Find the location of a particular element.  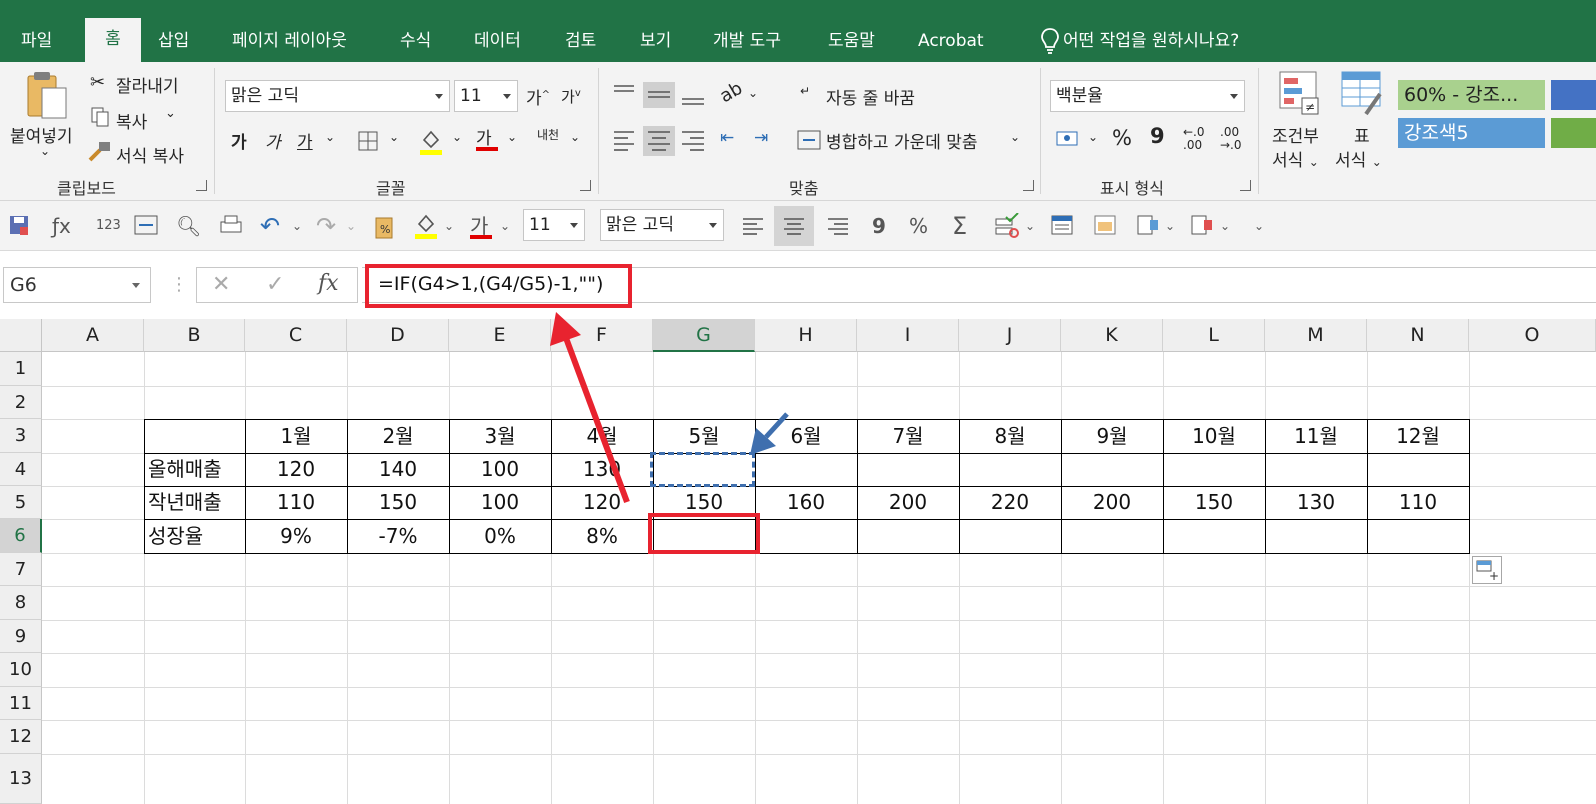

wrap-text-button: 자동 줄 바꿈 is located at coordinates (870, 96).